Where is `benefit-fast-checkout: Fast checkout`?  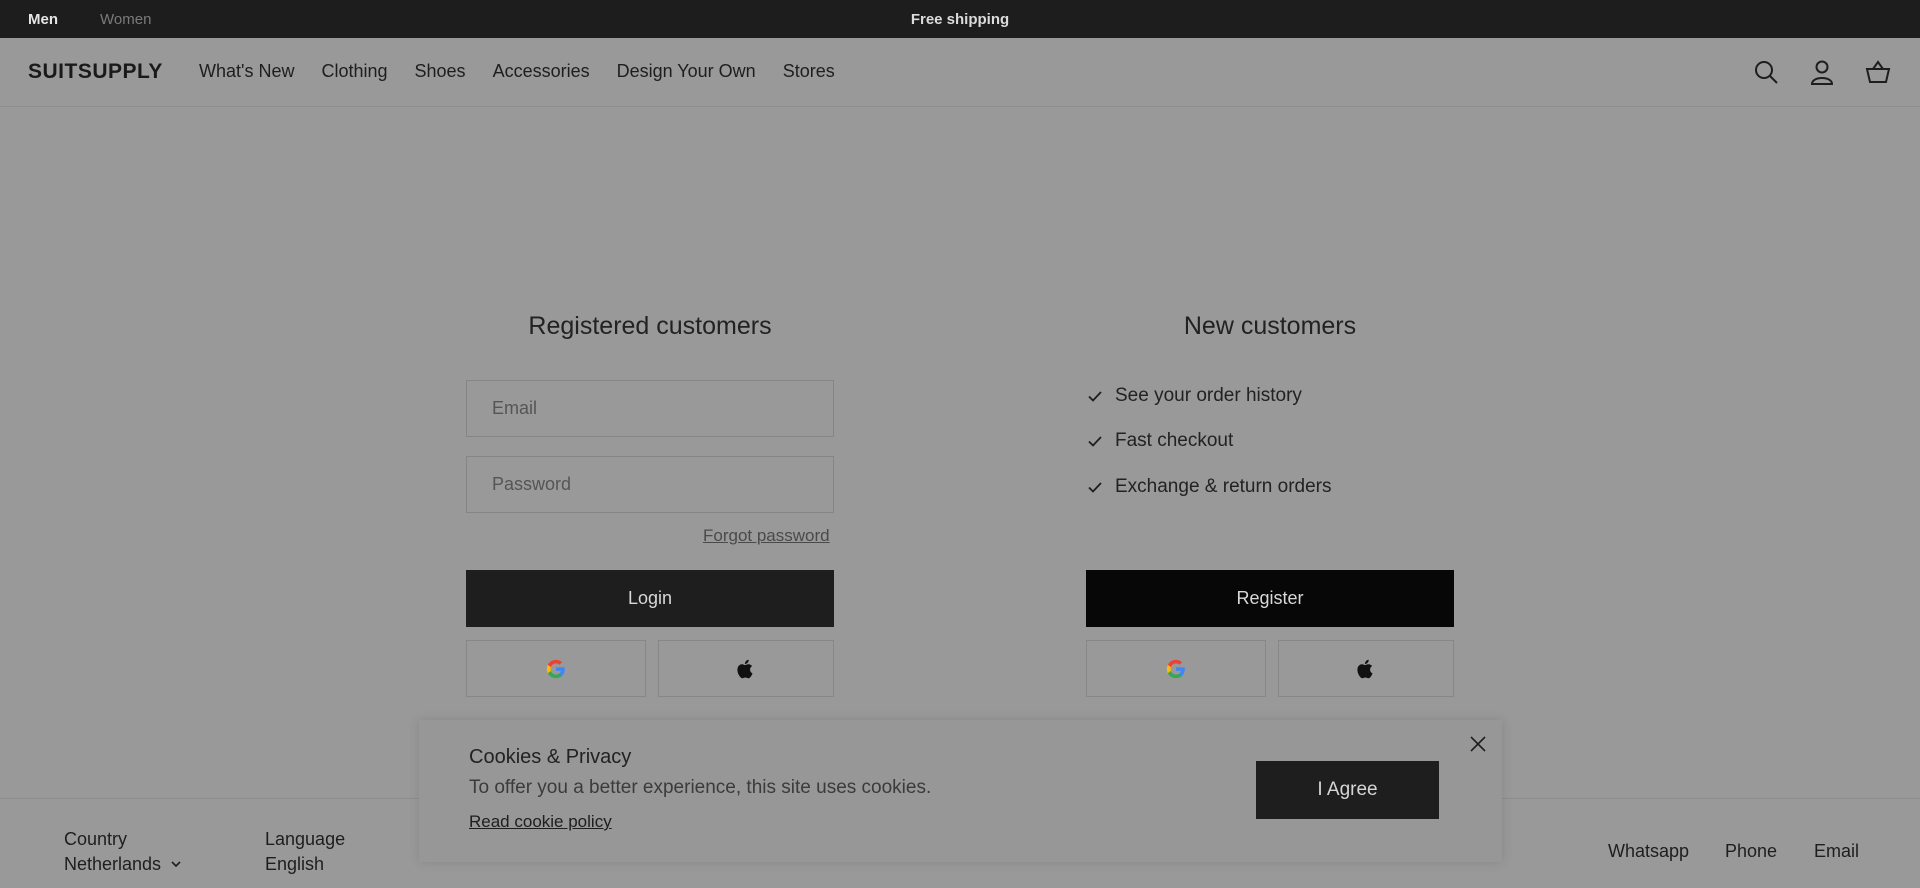 benefit-fast-checkout: Fast checkout is located at coordinates (1159, 441).